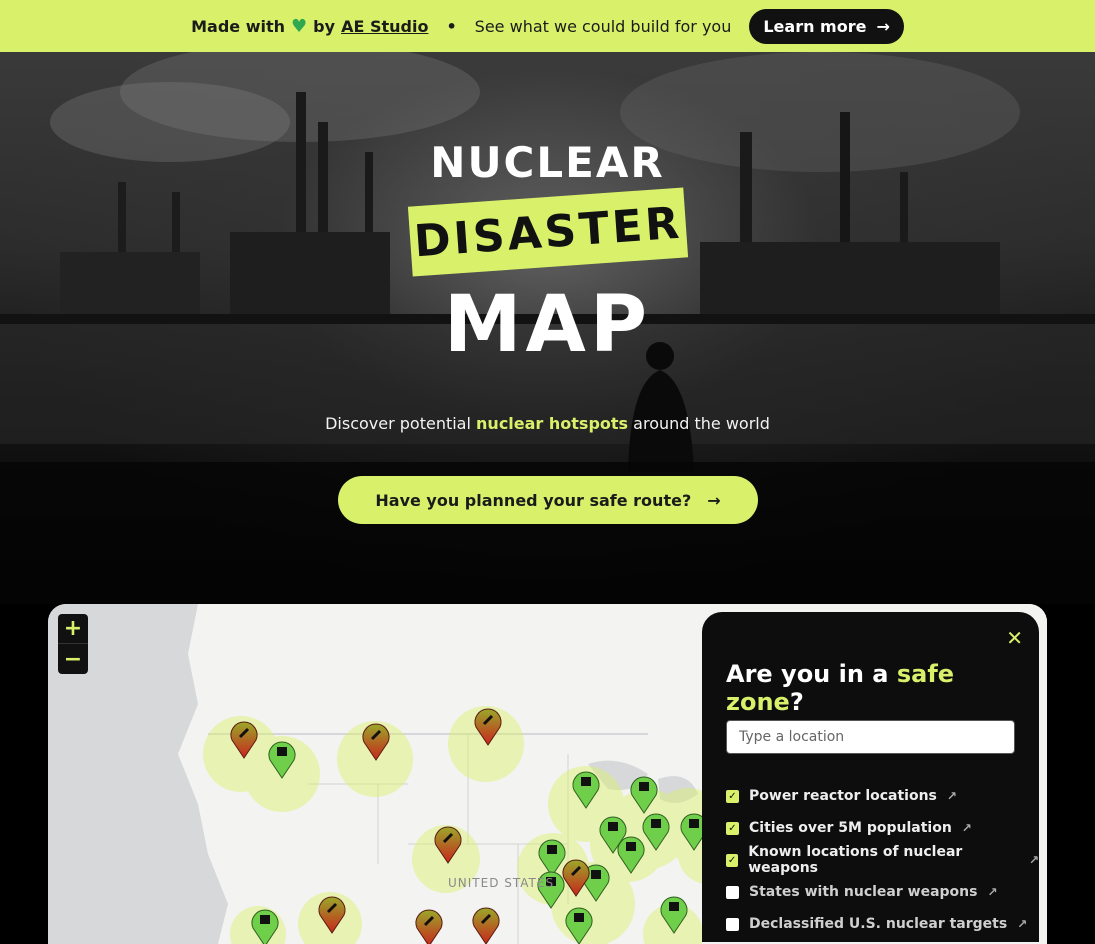 The height and width of the screenshot is (944, 1095). I want to click on option-label: Cities over 5M population, so click(850, 828).